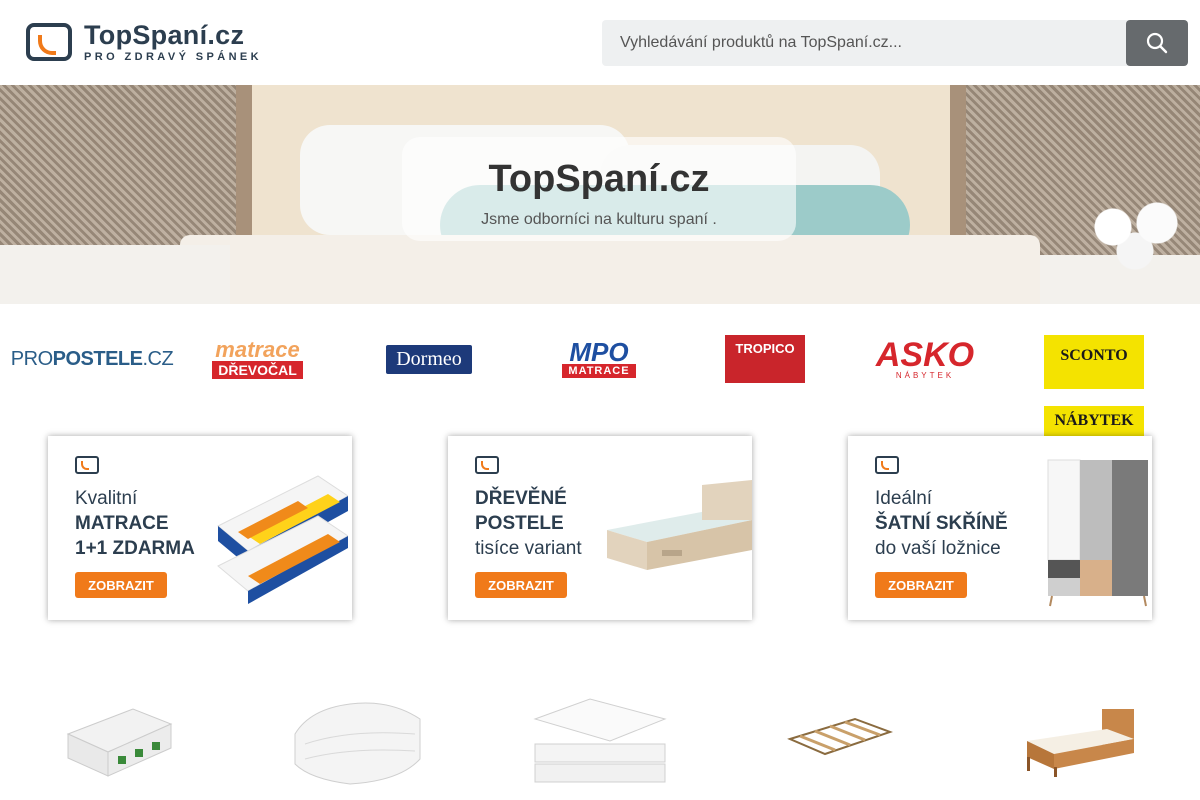 The height and width of the screenshot is (800, 1200). What do you see at coordinates (257, 370) in the screenshot?
I see `brand-drevocal-bottom: DŘEVOČAL` at bounding box center [257, 370].